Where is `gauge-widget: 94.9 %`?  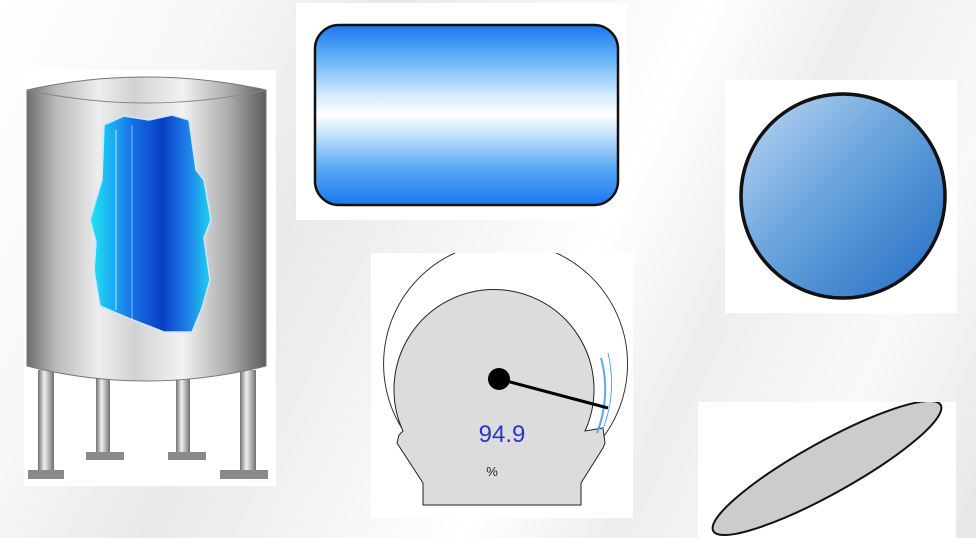
gauge-widget: 94.9 % is located at coordinates (502, 385).